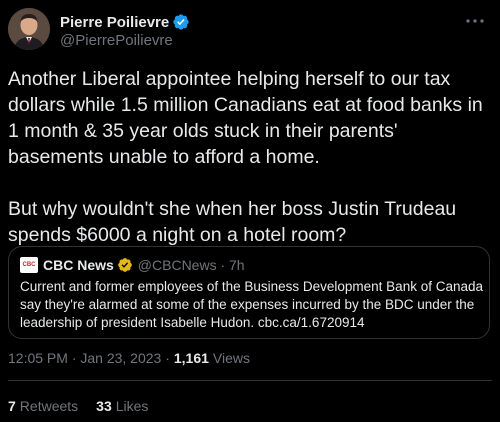 The height and width of the screenshot is (422, 500). Describe the element at coordinates (116, 40) in the screenshot. I see `author-handle: @PierrePoilievre` at that location.